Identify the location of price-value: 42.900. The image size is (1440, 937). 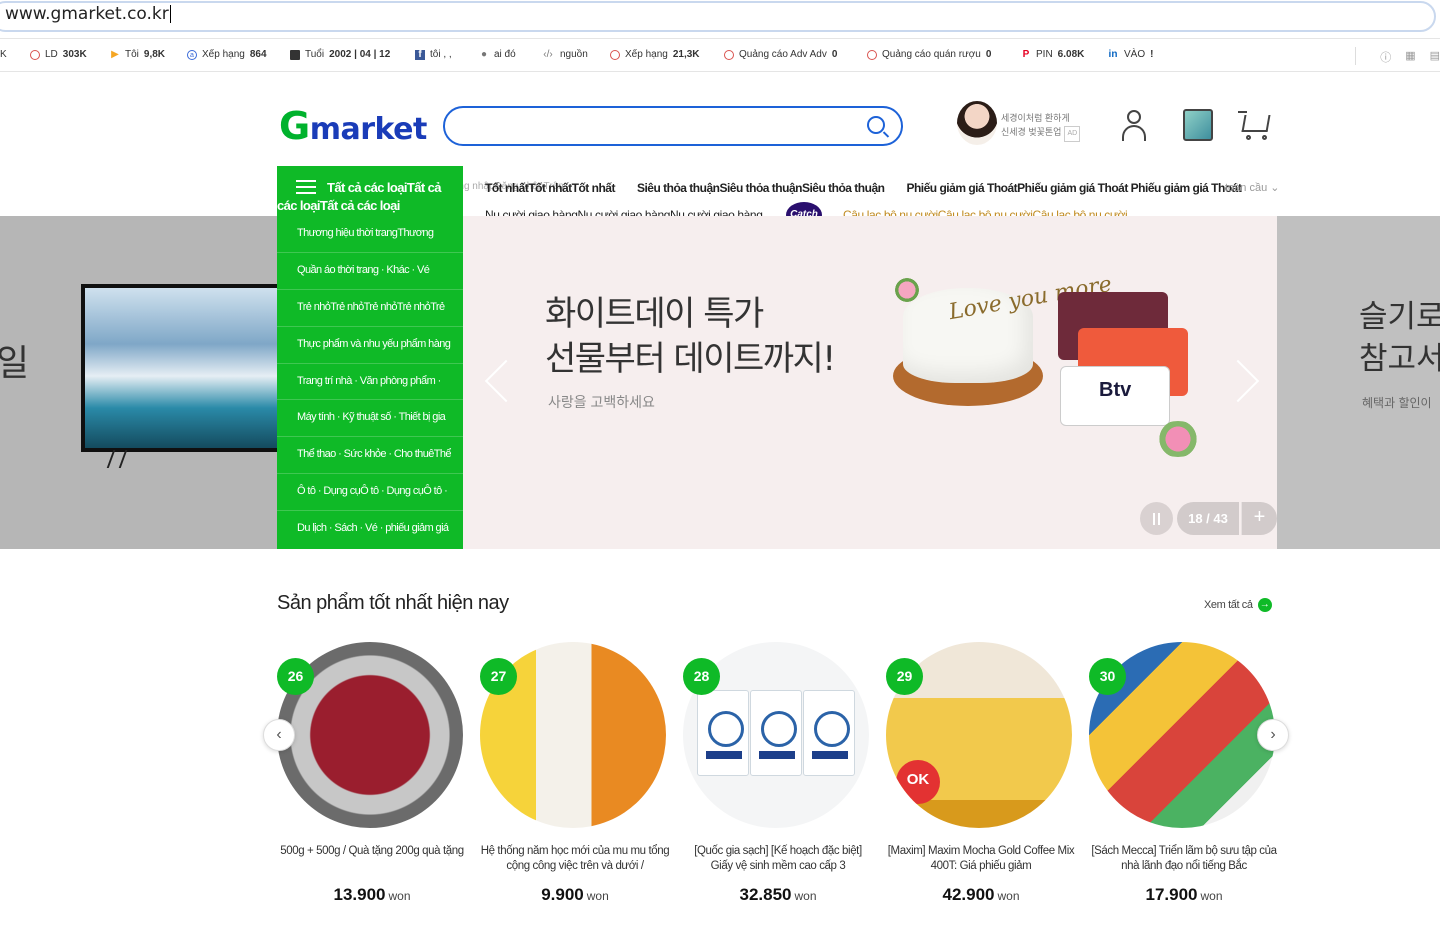
(968, 894).